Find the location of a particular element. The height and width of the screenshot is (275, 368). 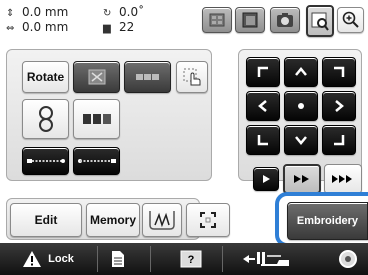

move-down-left-button is located at coordinates (263, 140).